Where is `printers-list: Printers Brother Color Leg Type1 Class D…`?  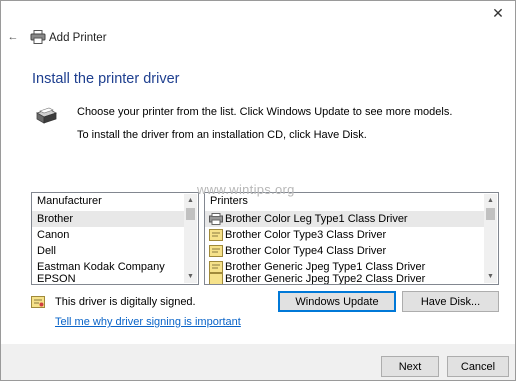 printers-list: Printers Brother Color Leg Type1 Class D… is located at coordinates (351, 238).